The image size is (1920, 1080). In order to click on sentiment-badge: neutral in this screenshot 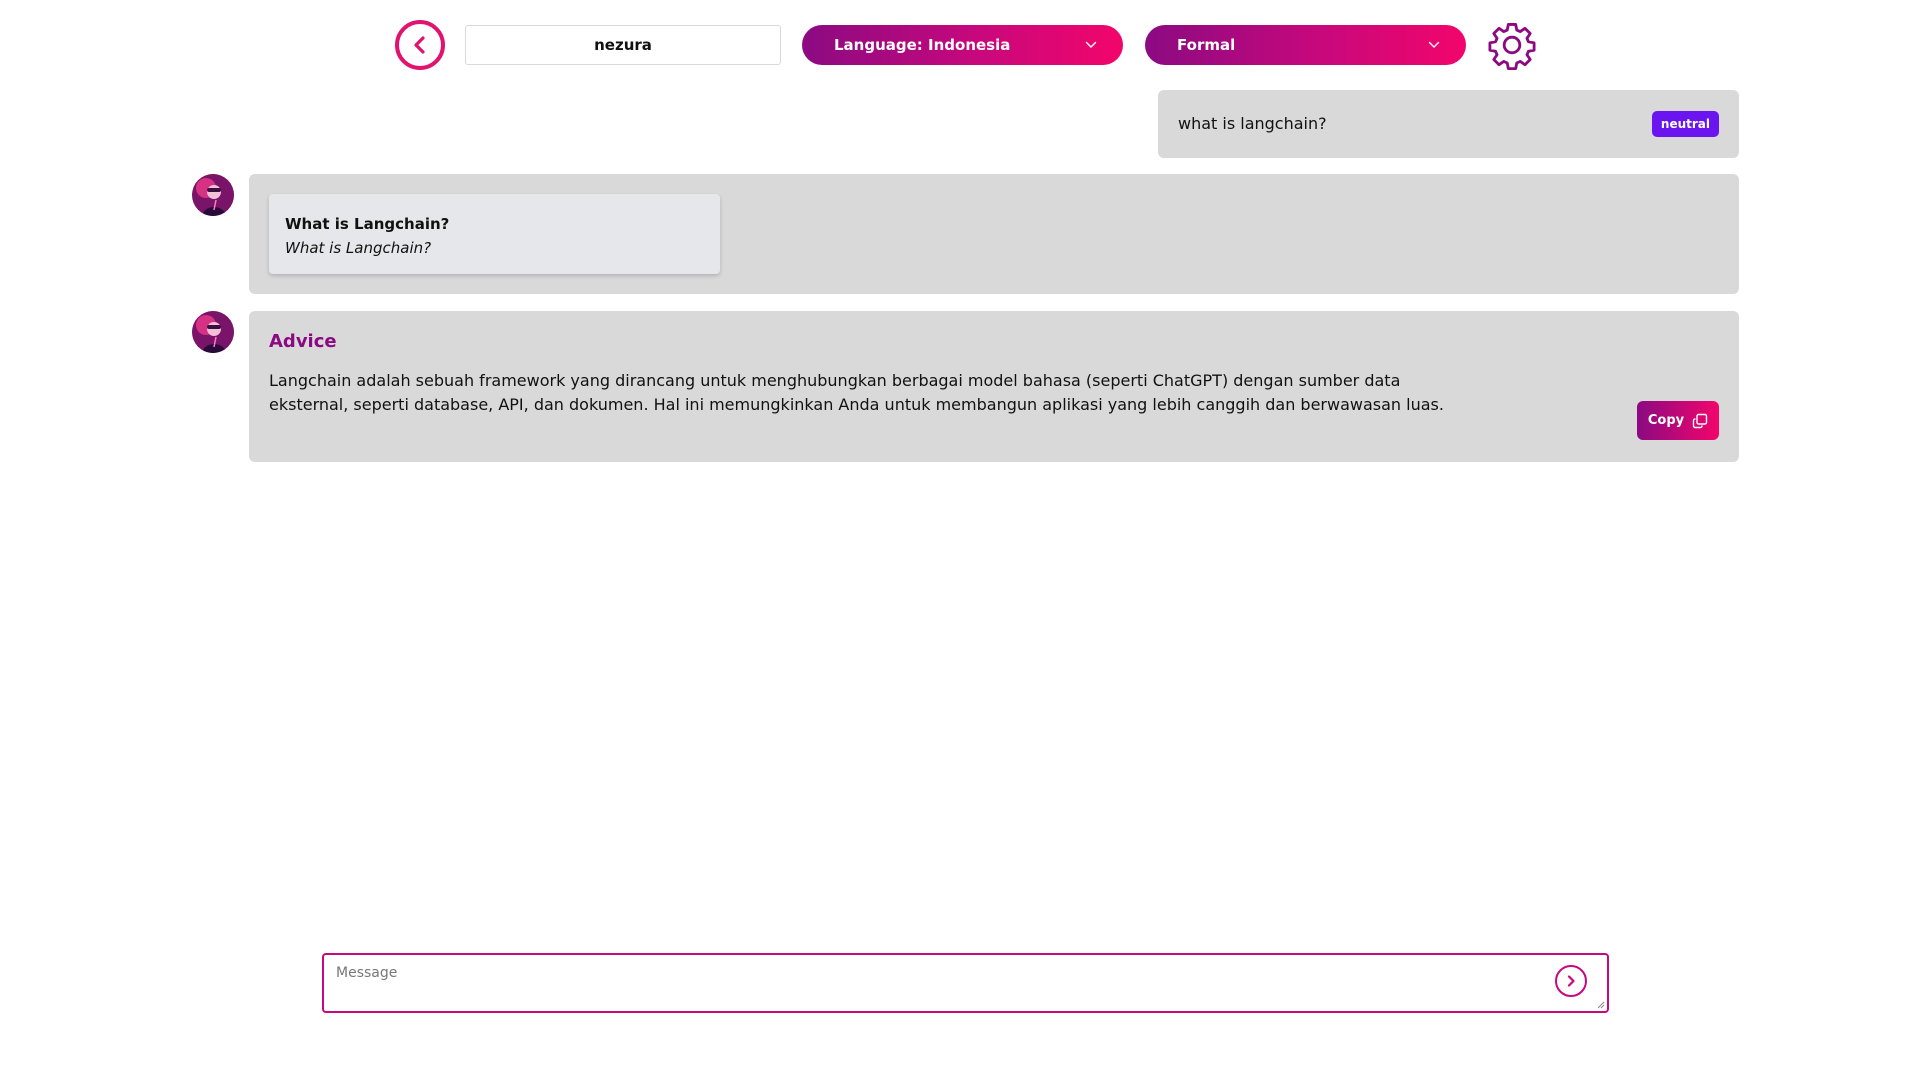, I will do `click(1685, 124)`.